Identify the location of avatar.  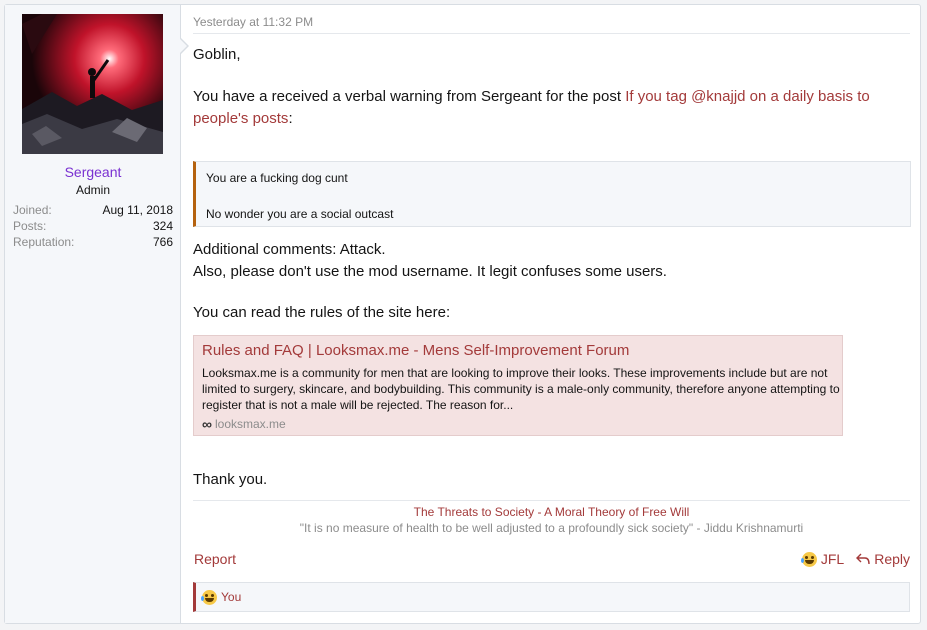
(92, 84).